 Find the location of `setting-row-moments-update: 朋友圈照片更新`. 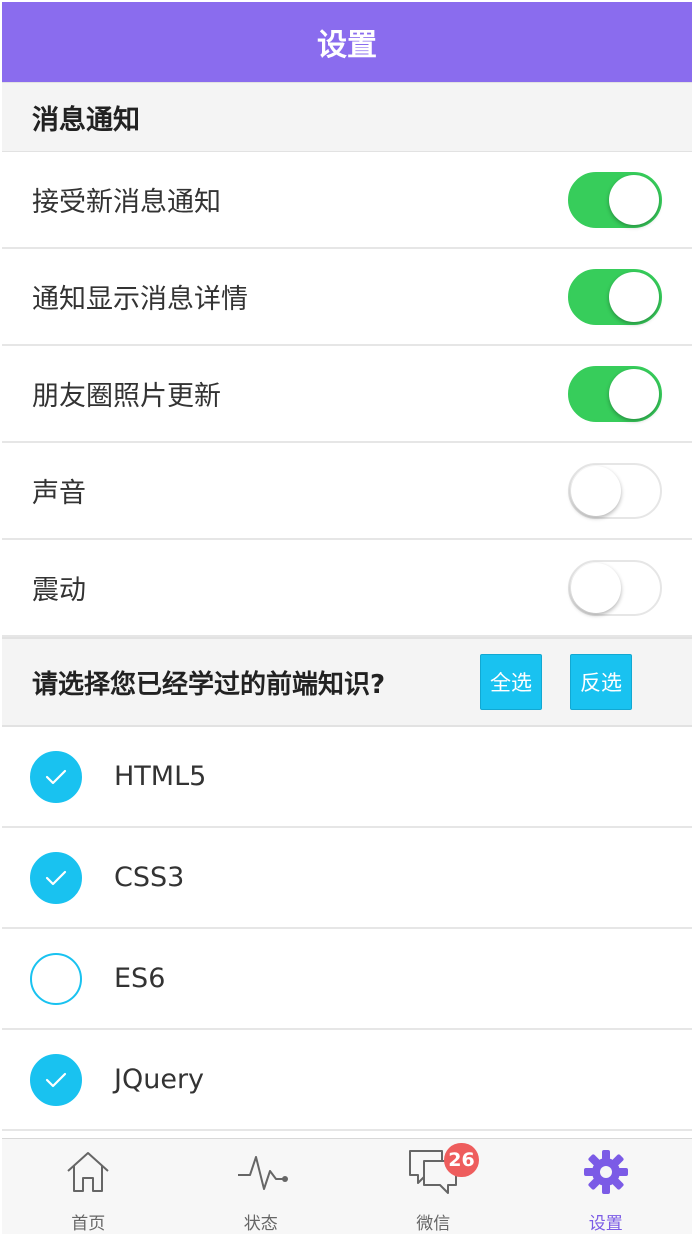

setting-row-moments-update: 朋友圈照片更新 is located at coordinates (347, 394).